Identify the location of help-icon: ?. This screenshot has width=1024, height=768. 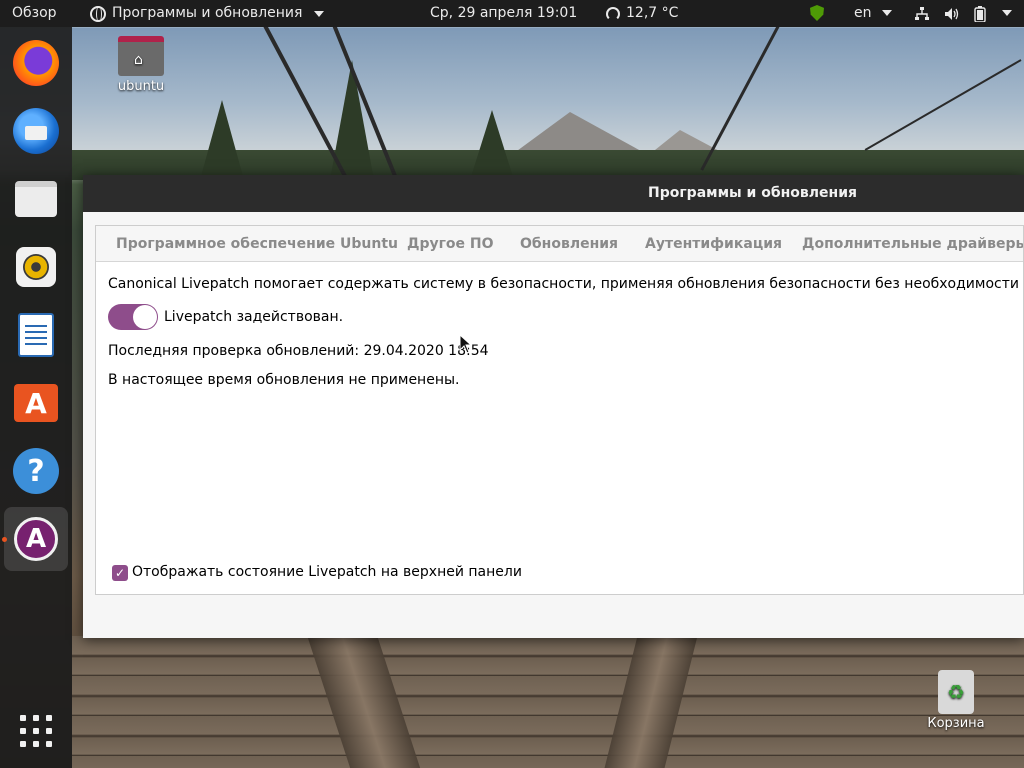
(36, 471).